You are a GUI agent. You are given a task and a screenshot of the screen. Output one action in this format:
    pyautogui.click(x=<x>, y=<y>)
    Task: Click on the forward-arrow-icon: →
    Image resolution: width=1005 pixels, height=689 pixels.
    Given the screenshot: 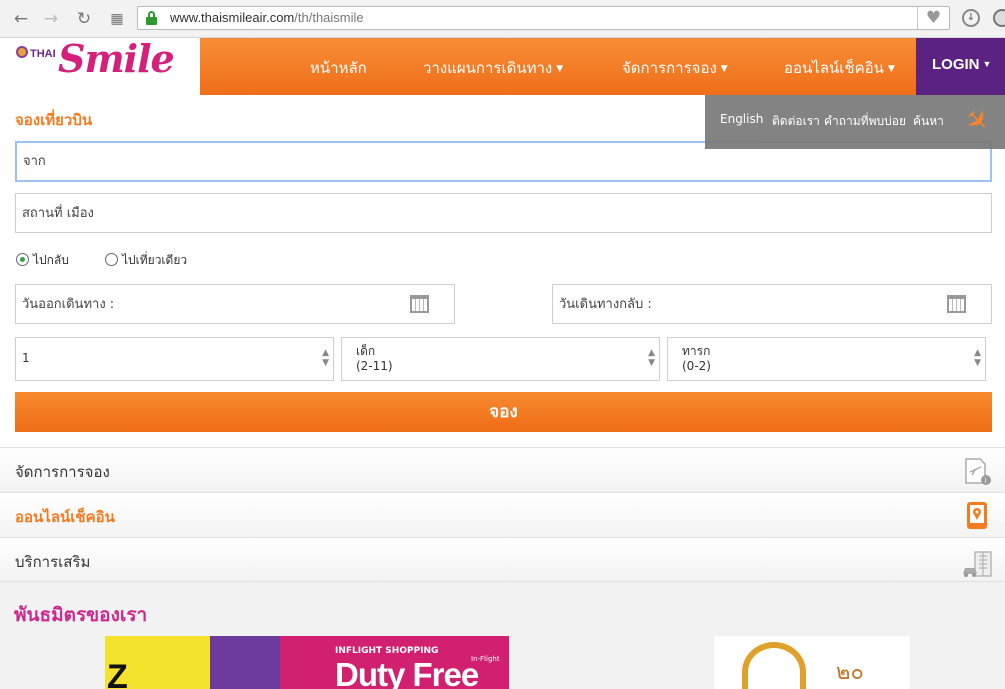 What is the action you would take?
    pyautogui.click(x=51, y=19)
    